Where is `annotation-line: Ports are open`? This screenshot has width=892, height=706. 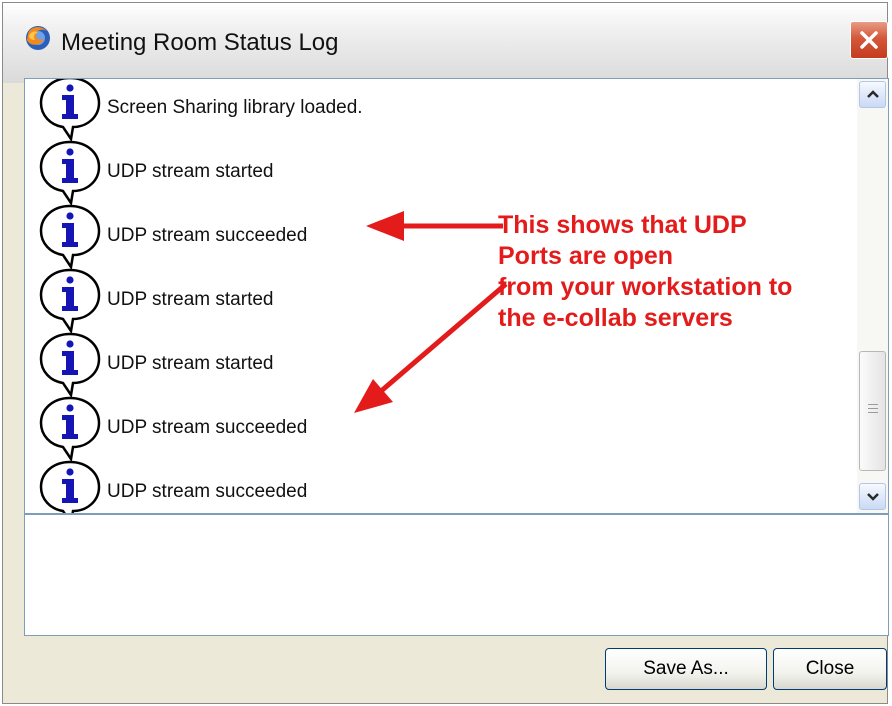 annotation-line: Ports are open is located at coordinates (586, 256).